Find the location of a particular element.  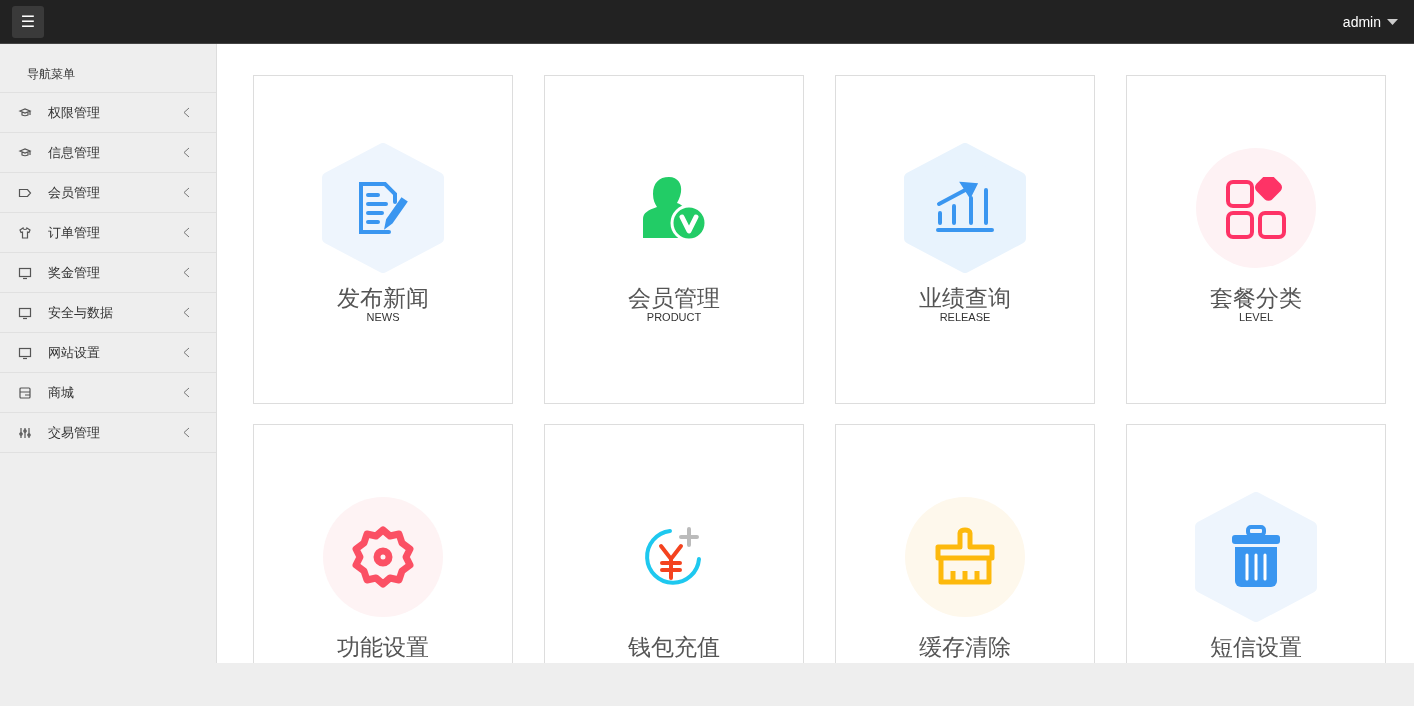

shortcut-card: 发布新闻 NEWS is located at coordinates (383, 239).